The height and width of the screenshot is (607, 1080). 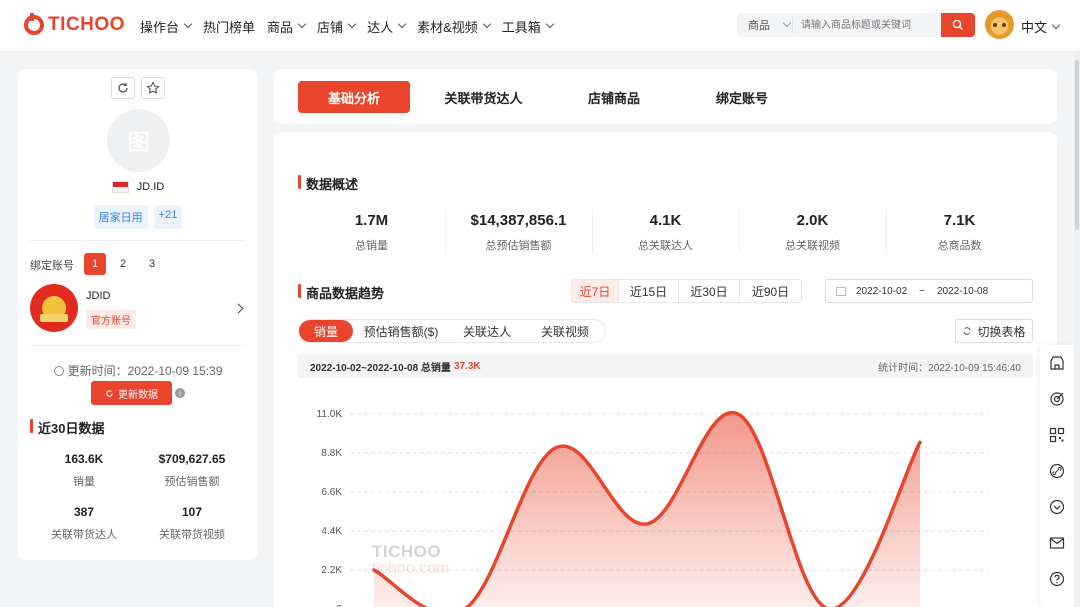 What do you see at coordinates (1057, 435) in the screenshot?
I see `qr-code-icon` at bounding box center [1057, 435].